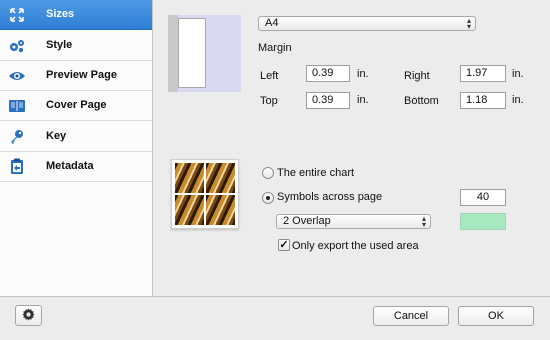  I want to click on bottom-label: Bottom, so click(421, 101).